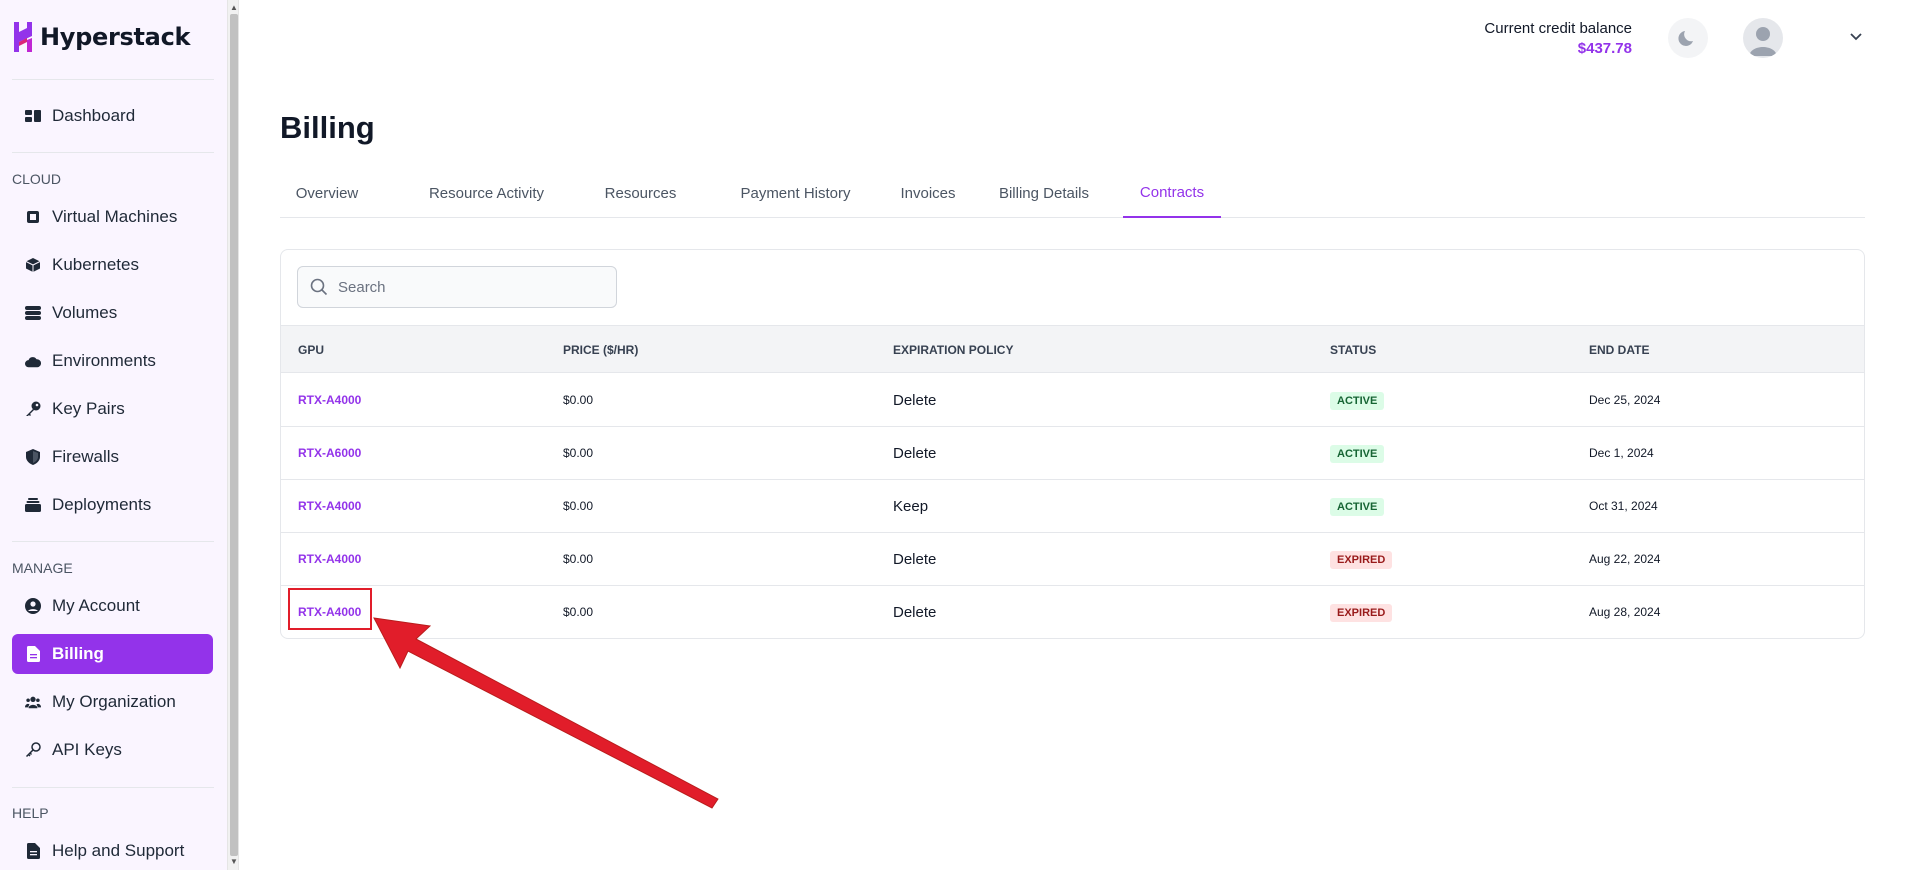 The image size is (1909, 870). I want to click on sidebar-item-firewalls: Firewalls, so click(112, 457).